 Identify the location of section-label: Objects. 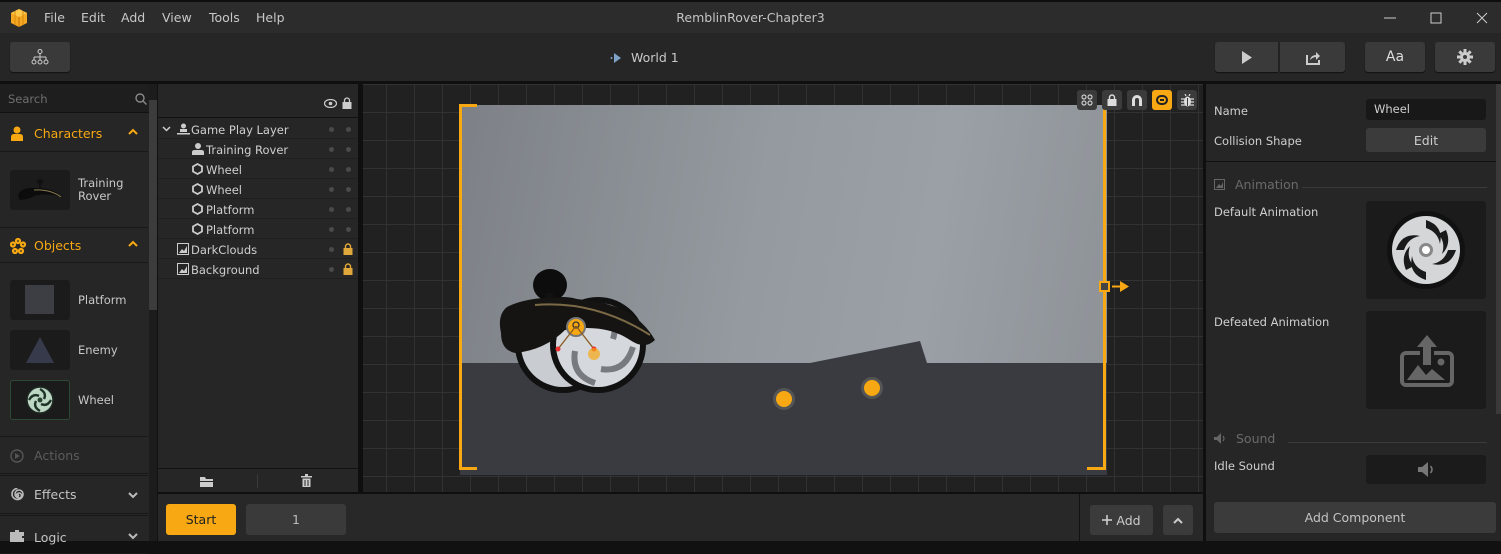
(58, 245).